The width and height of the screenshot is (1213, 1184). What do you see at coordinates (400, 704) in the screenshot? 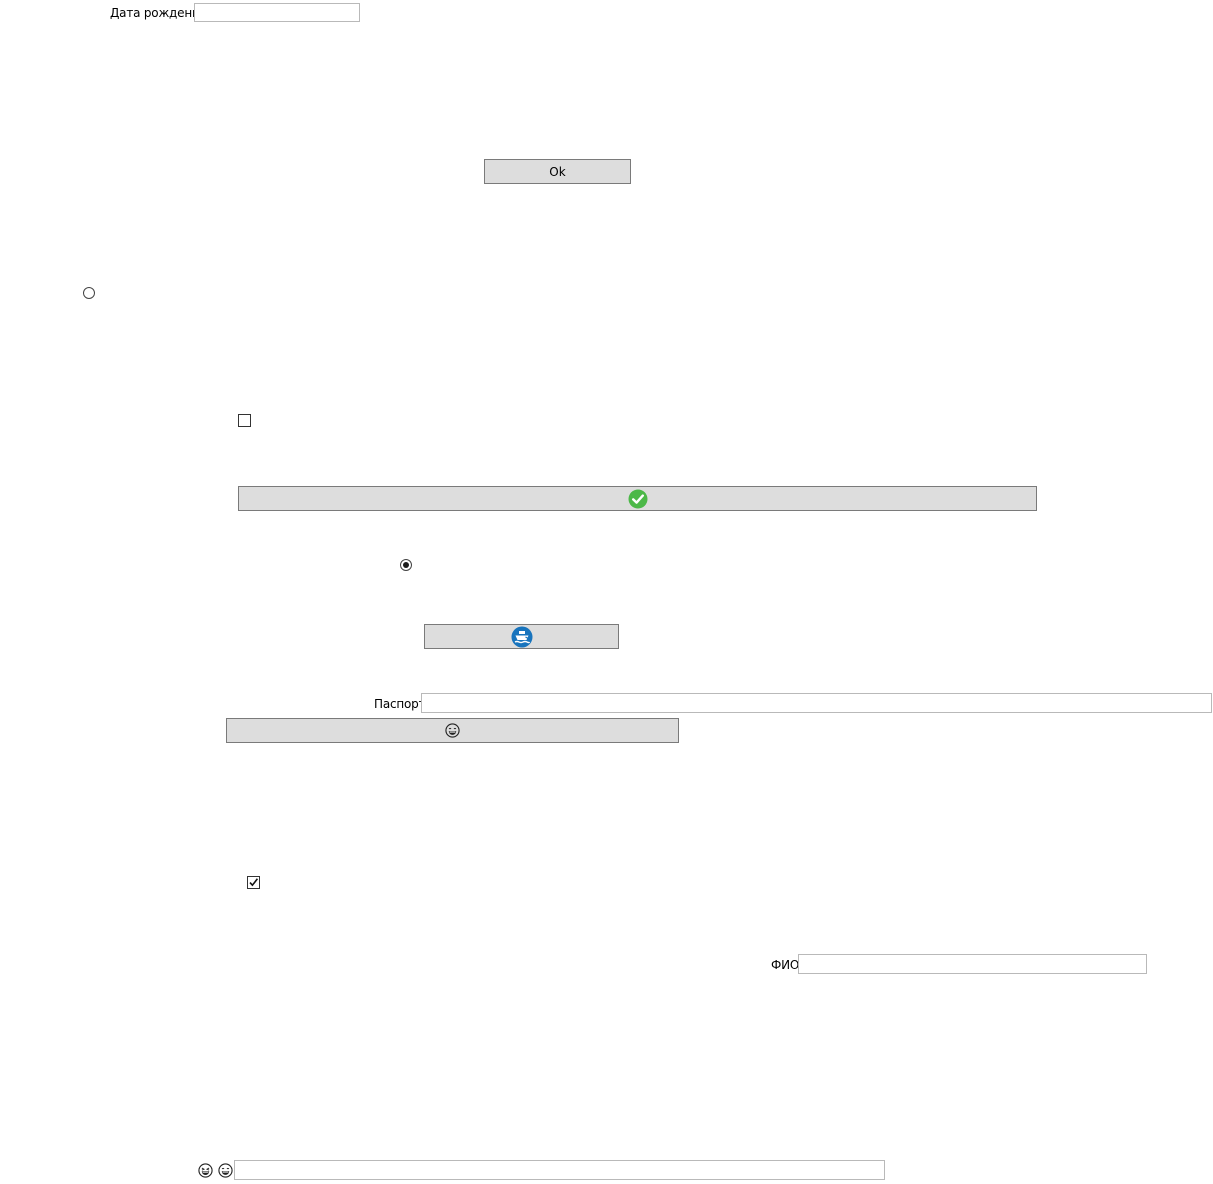
I see `passport-label: Паспорт` at bounding box center [400, 704].